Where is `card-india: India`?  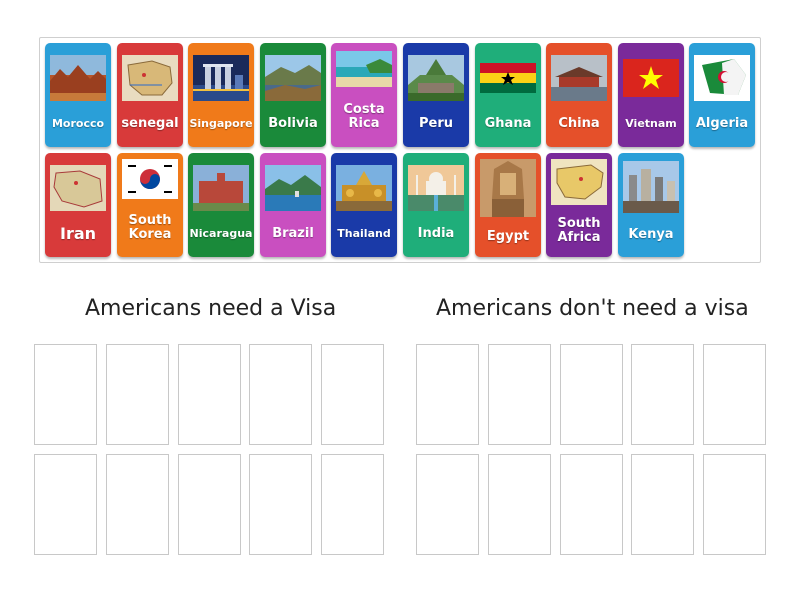
card-india: India is located at coordinates (436, 205).